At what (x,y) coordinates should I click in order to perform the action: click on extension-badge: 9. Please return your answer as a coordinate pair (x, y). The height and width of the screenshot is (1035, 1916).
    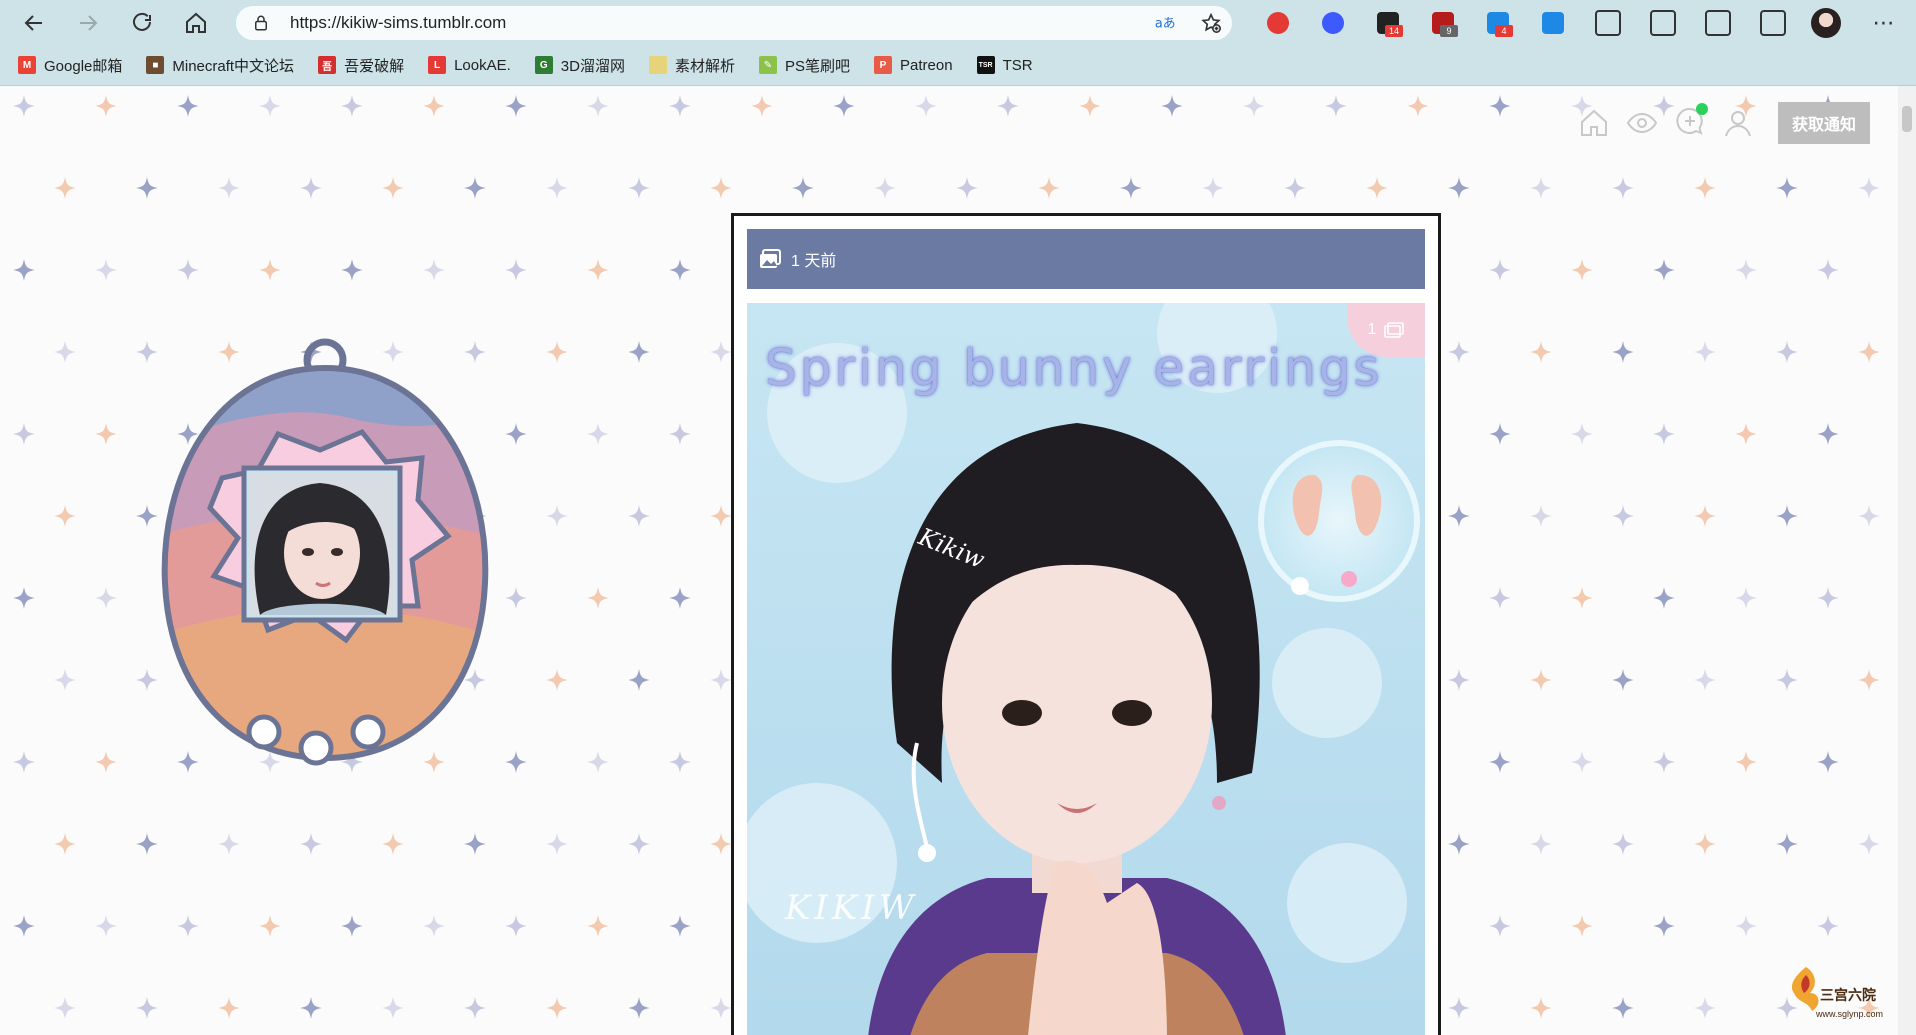
    Looking at the image, I should click on (1449, 31).